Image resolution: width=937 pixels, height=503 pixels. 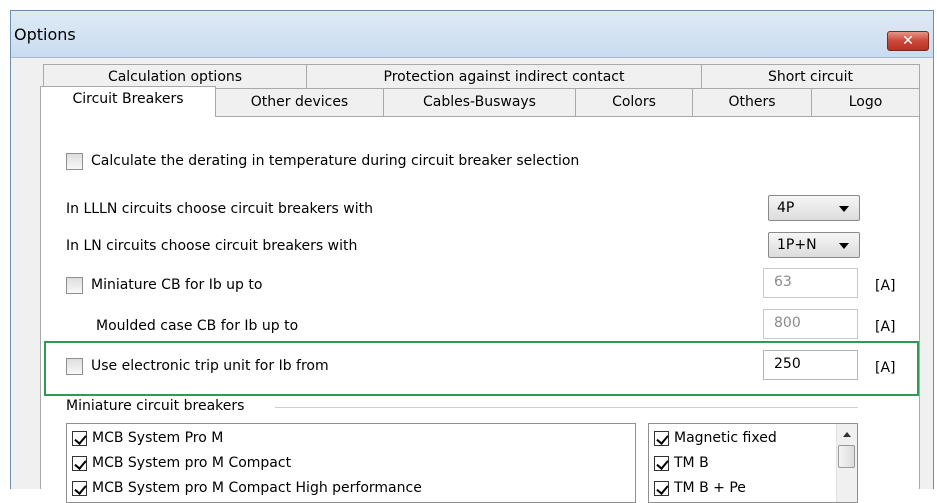 What do you see at coordinates (753, 463) in the screenshot?
I see `release-types-list: Magnetic fixed TM B TM B + Pe` at bounding box center [753, 463].